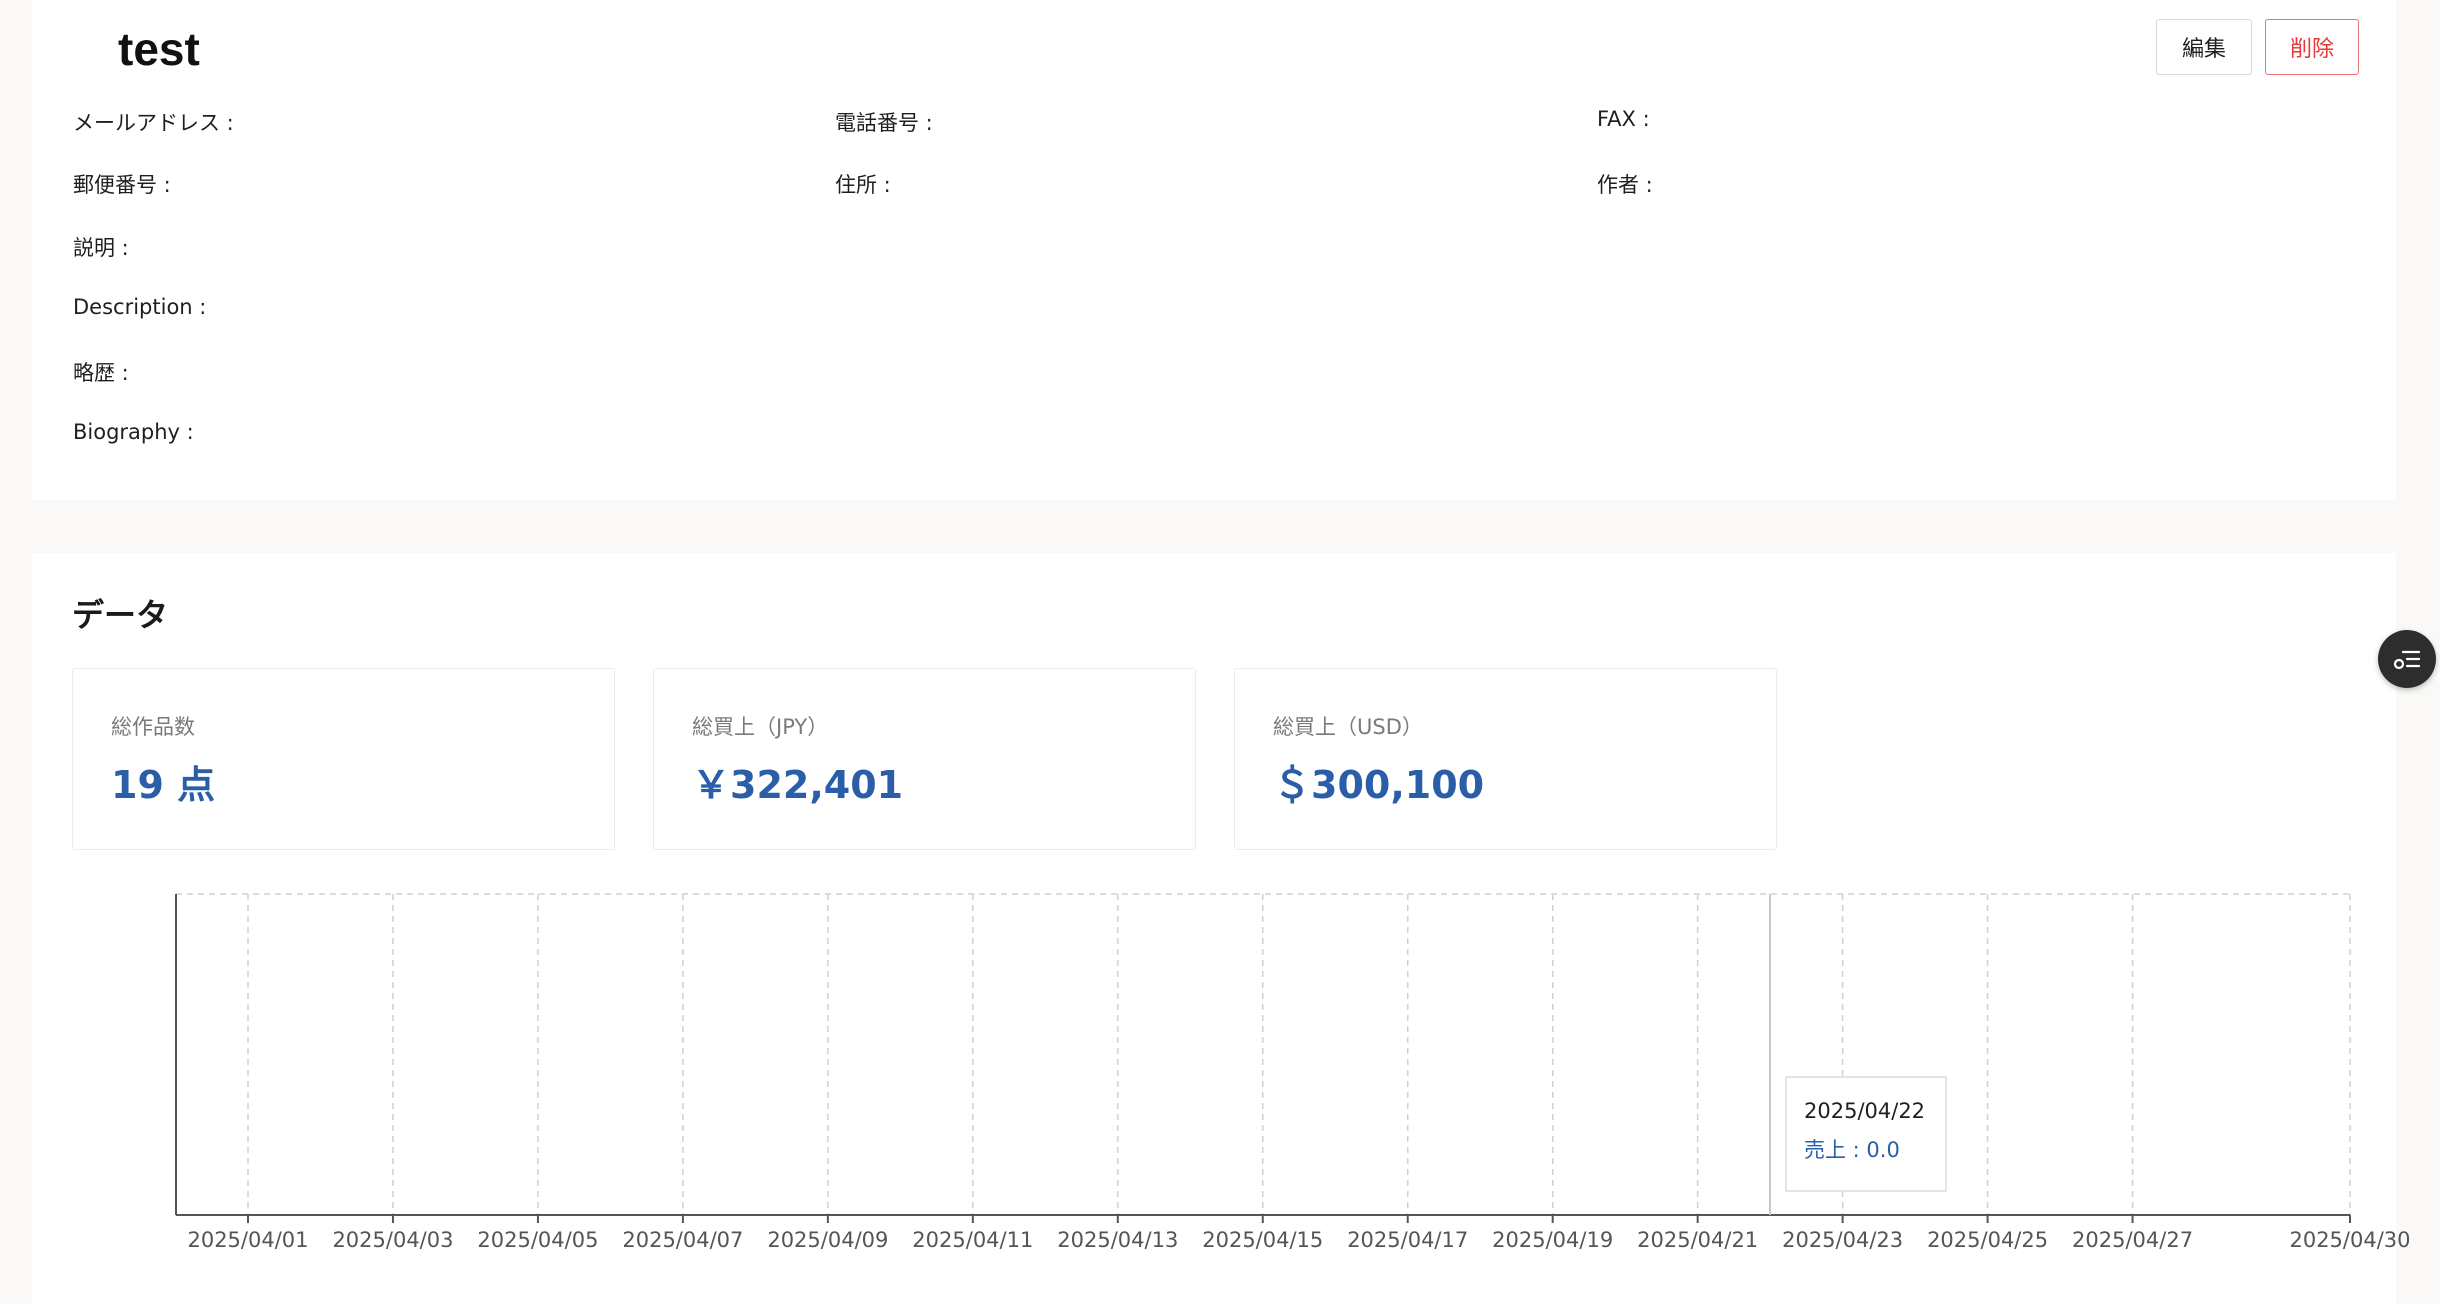  I want to click on stat-card-total-works: 総作品数 19 点, so click(343, 759).